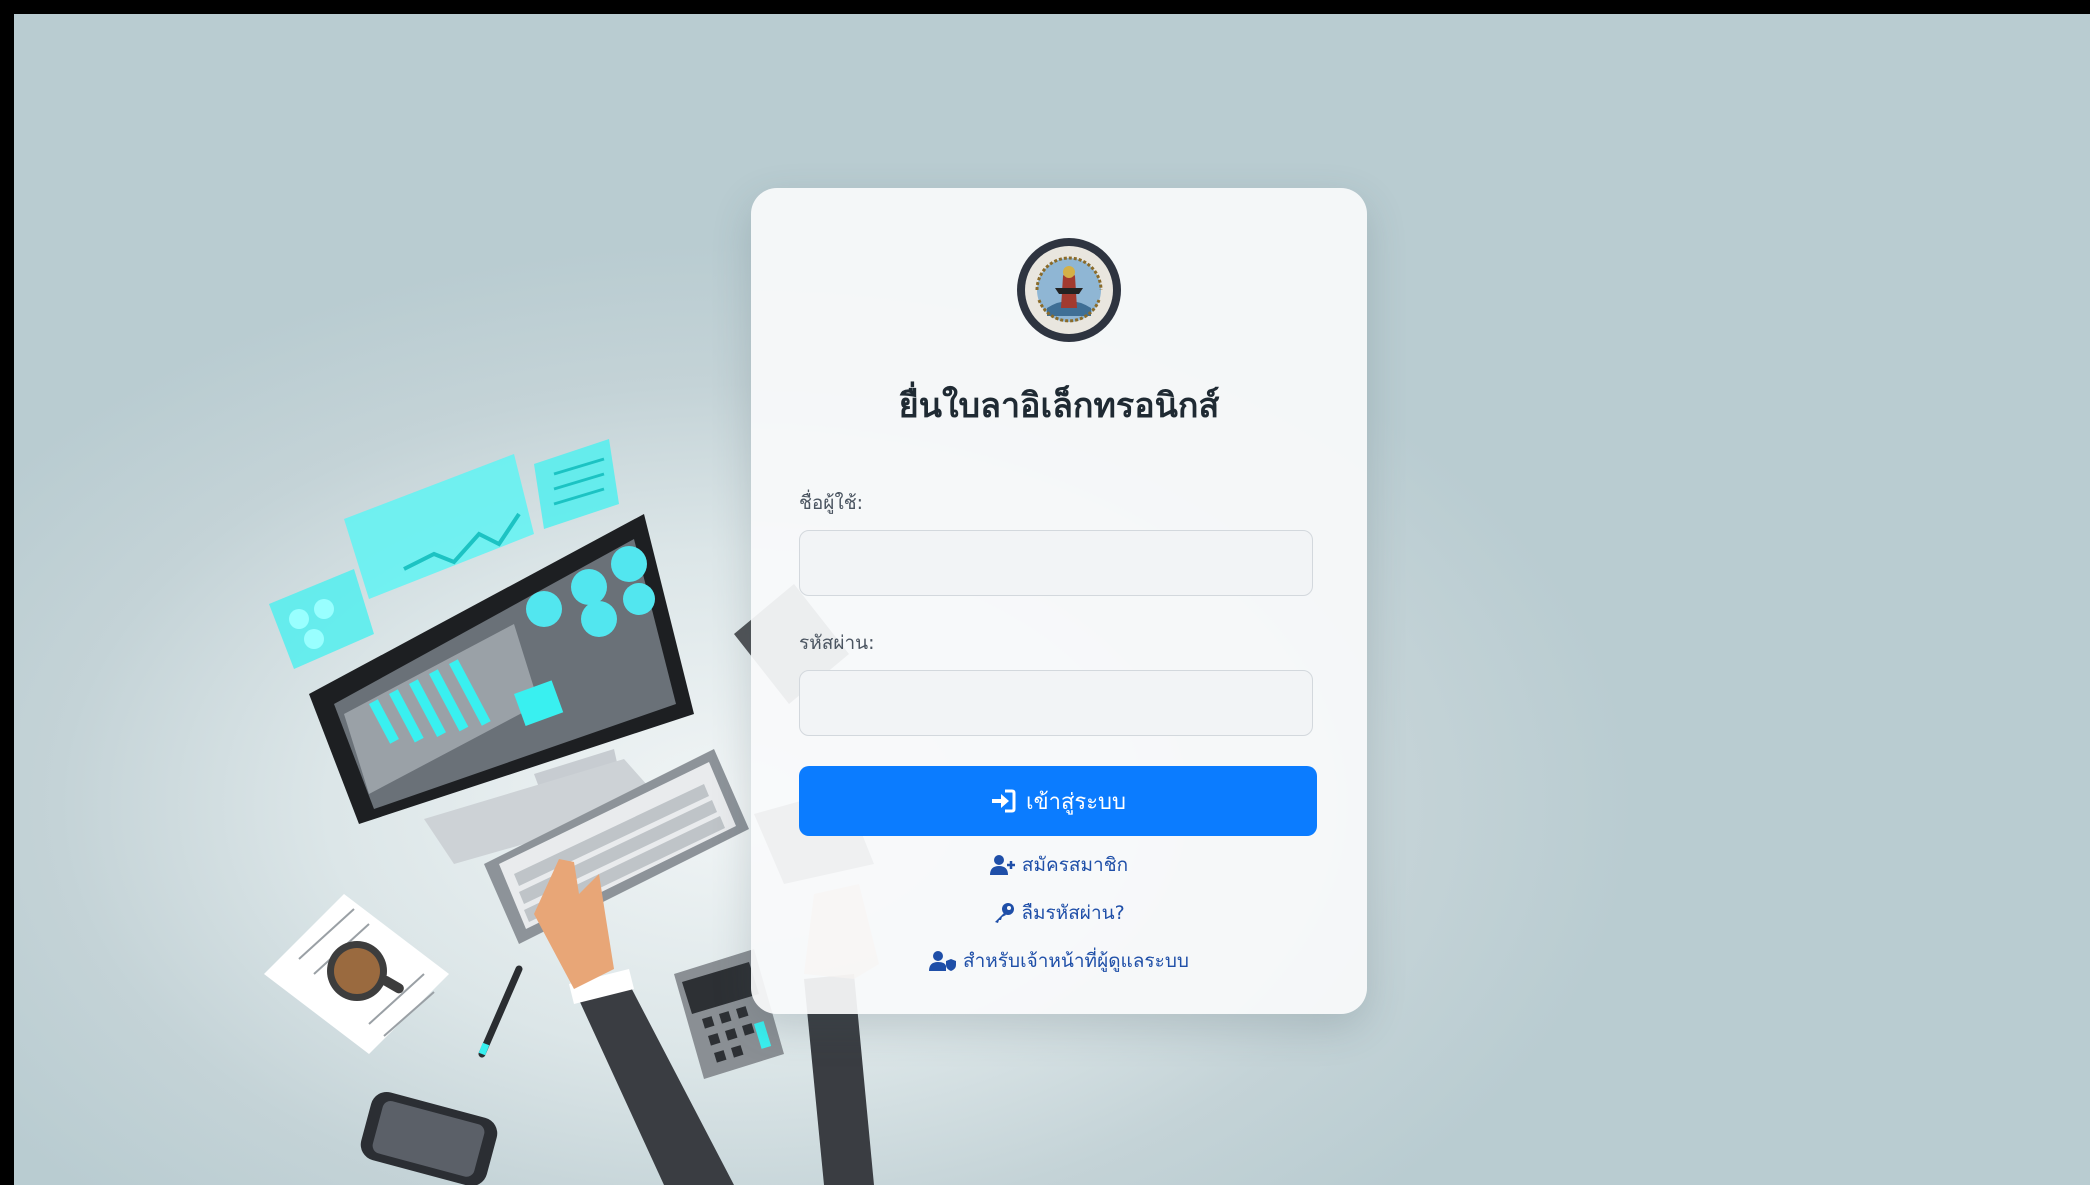 This screenshot has width=2090, height=1185. I want to click on admin-login-link: สำหรับเจ้าหน้าที่ผู้ดูแลระบบ, so click(1059, 961).